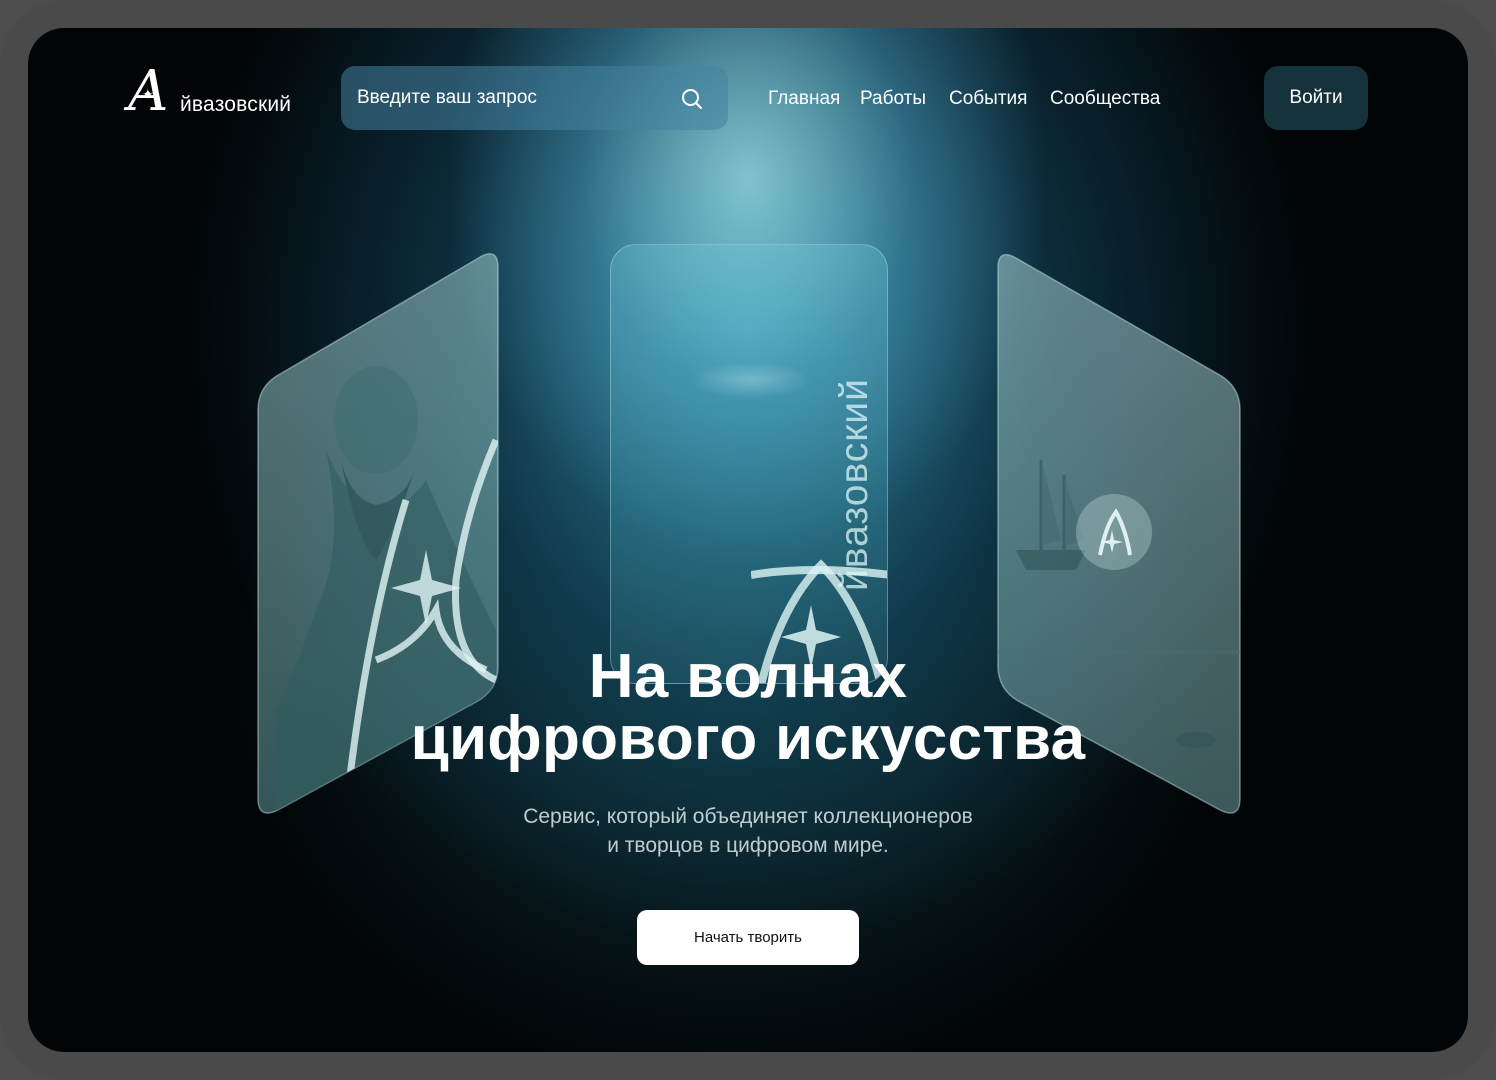 This screenshot has width=1496, height=1080. I want to click on hero-title: На волнах цифрового искусства, so click(748, 708).